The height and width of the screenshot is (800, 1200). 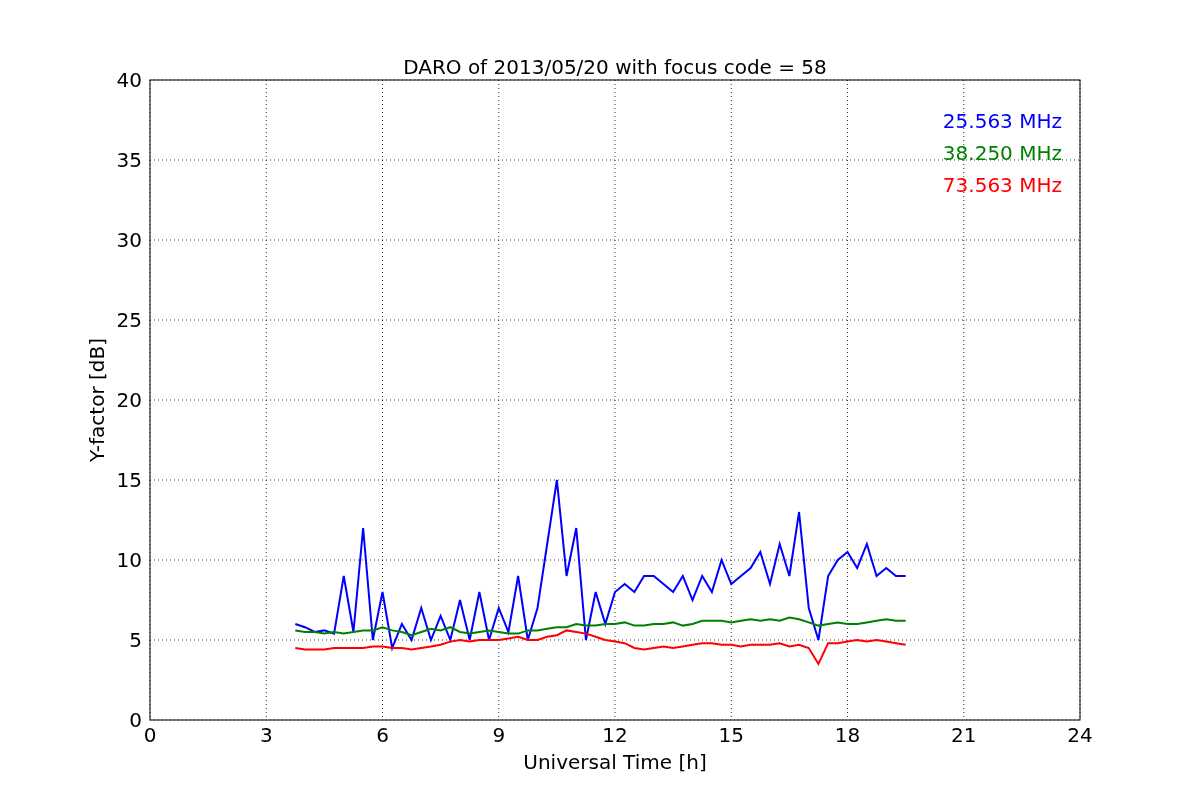 I want to click on y-tick-label: 10, so click(x=129, y=560).